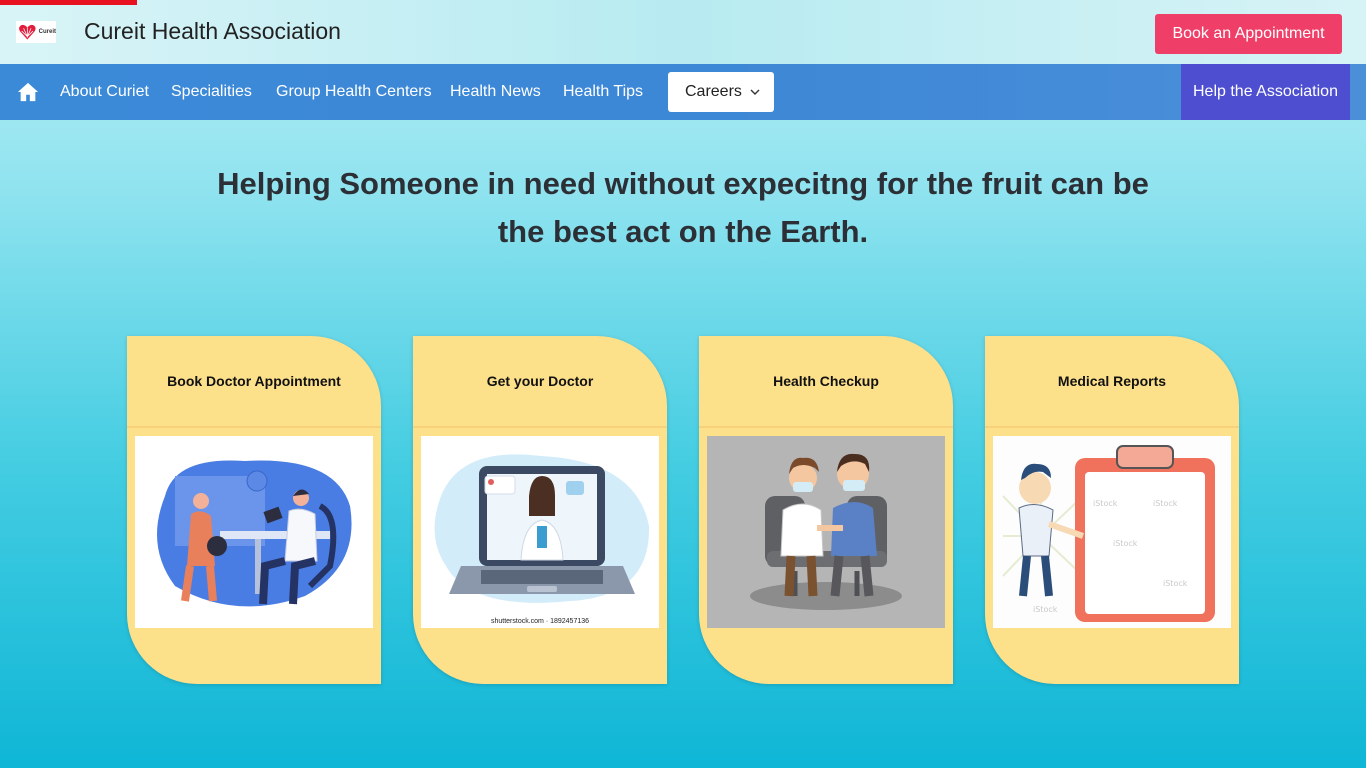 This screenshot has width=1366, height=768. I want to click on card-book-doctor-appointment: Book Doctor Appointment, so click(254, 510).